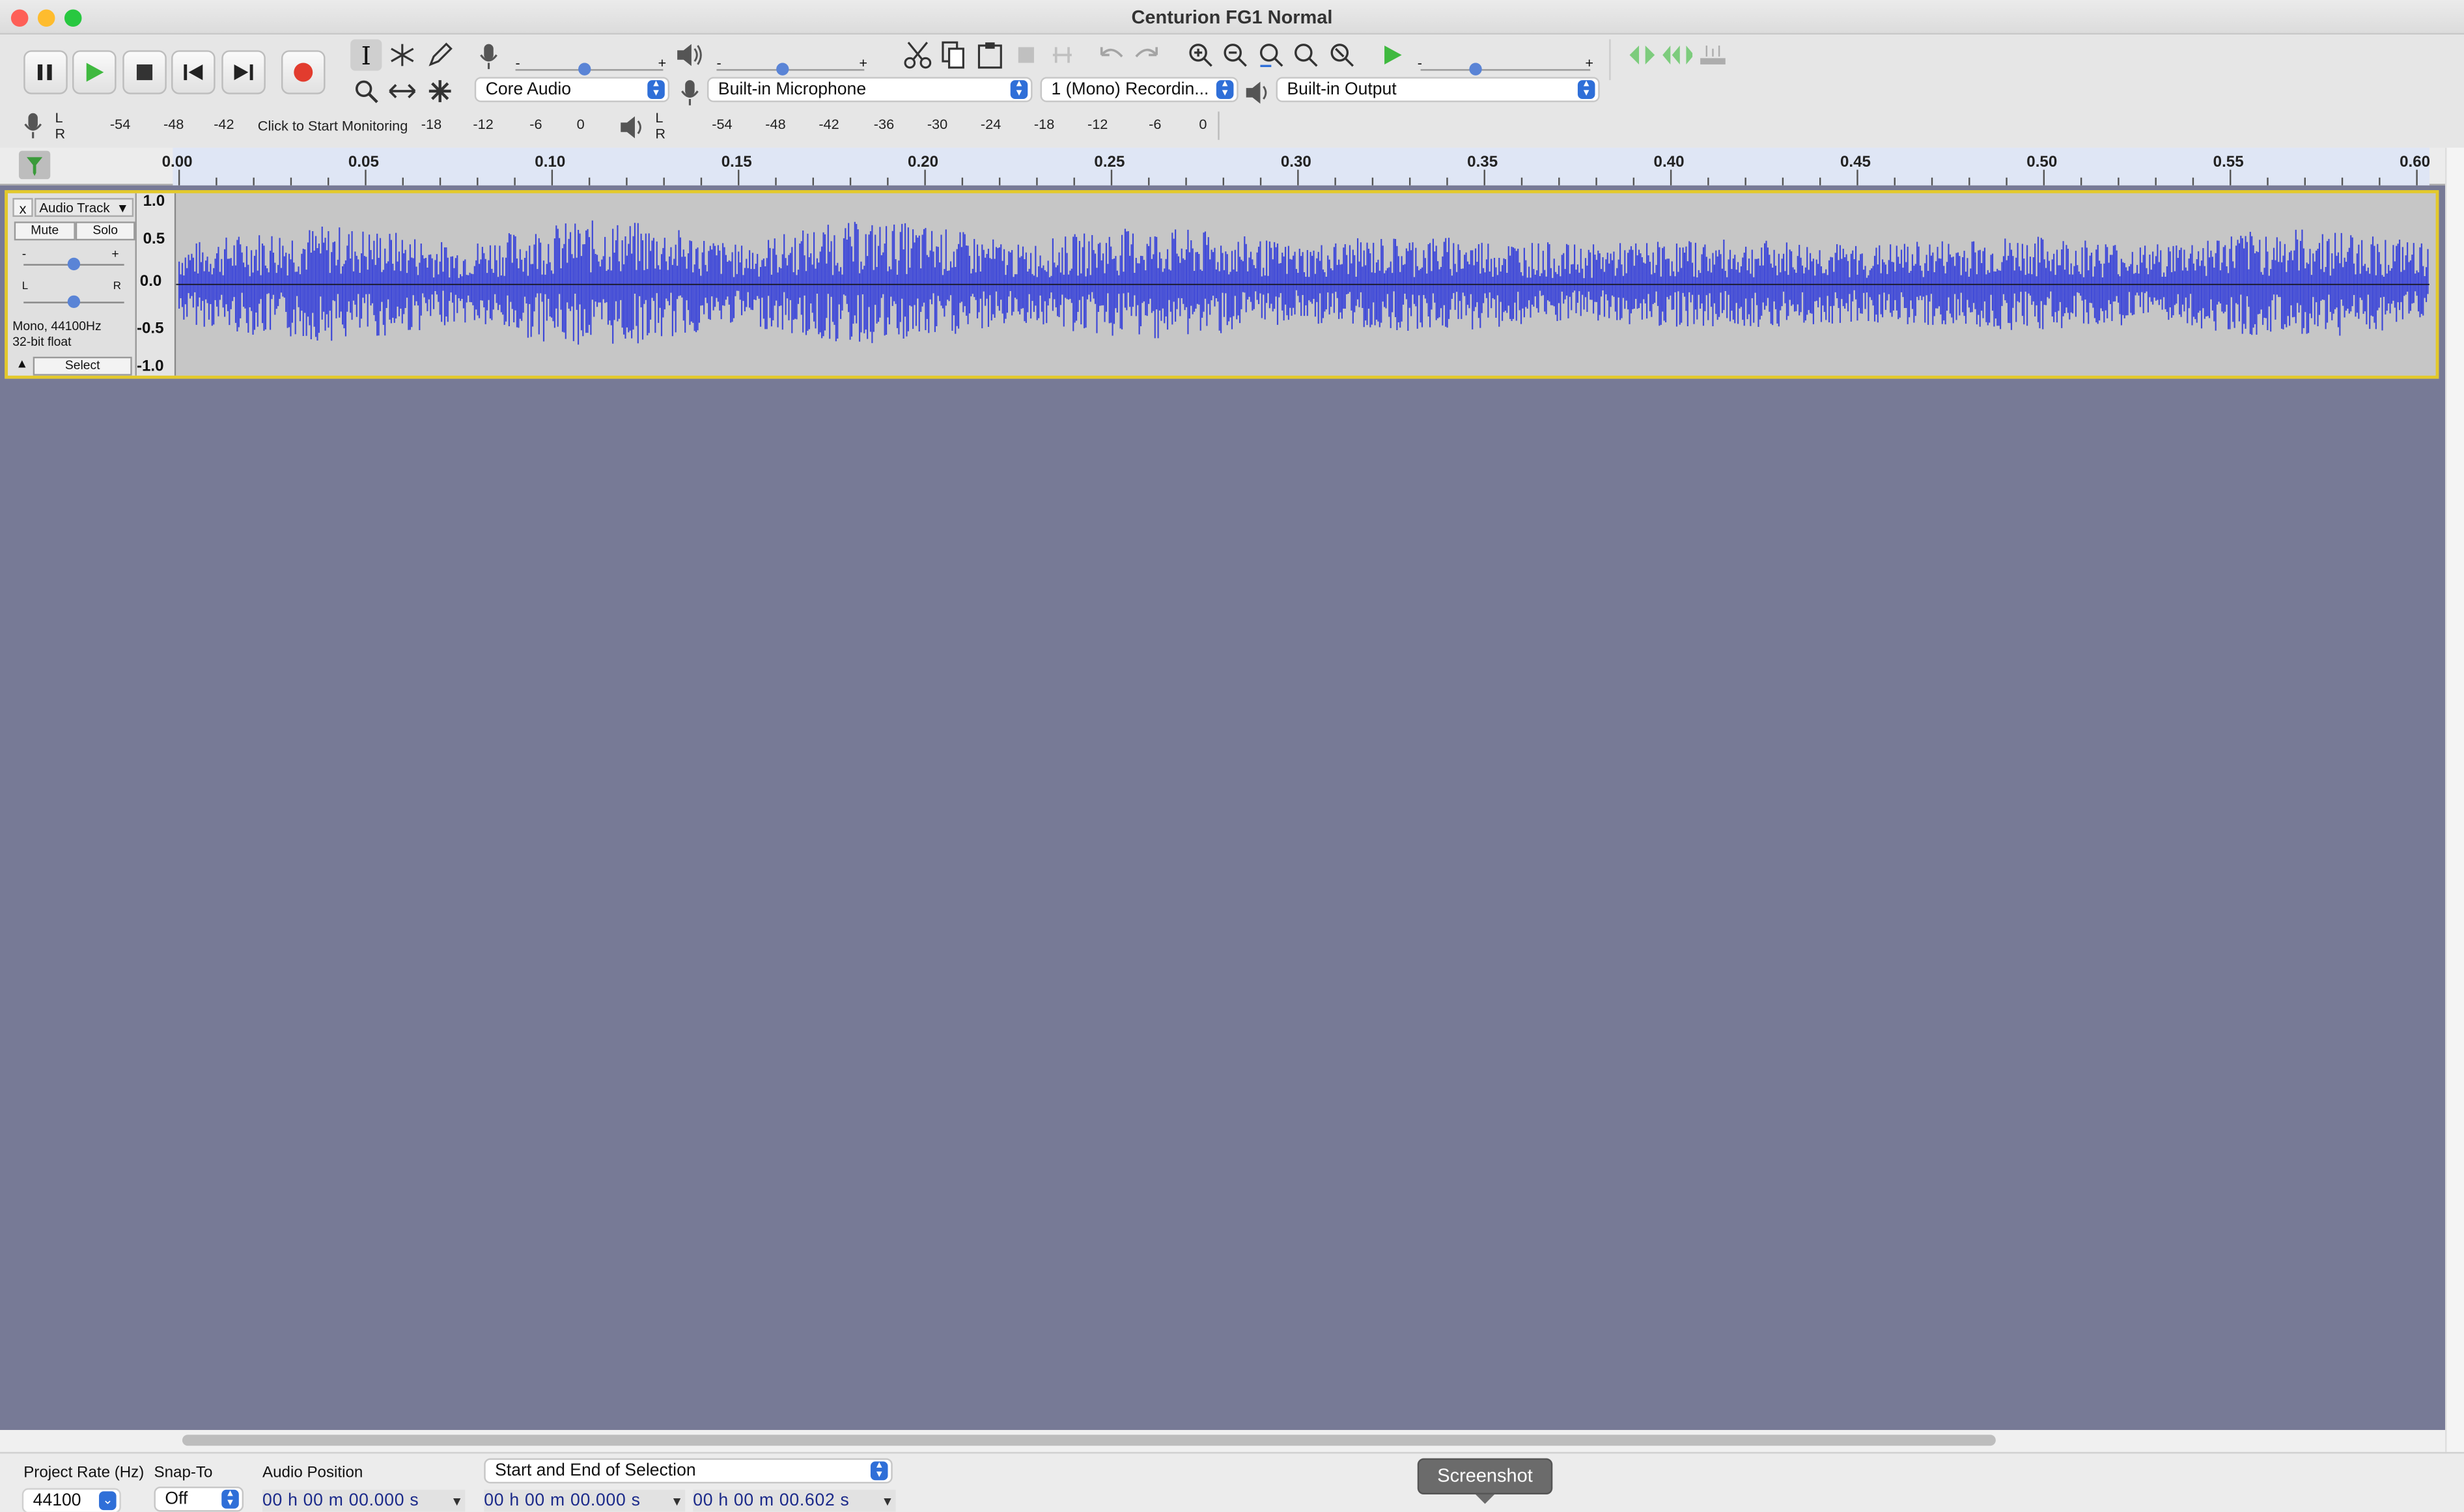 The height and width of the screenshot is (1512, 2464). What do you see at coordinates (1027, 55) in the screenshot?
I see `trim-button` at bounding box center [1027, 55].